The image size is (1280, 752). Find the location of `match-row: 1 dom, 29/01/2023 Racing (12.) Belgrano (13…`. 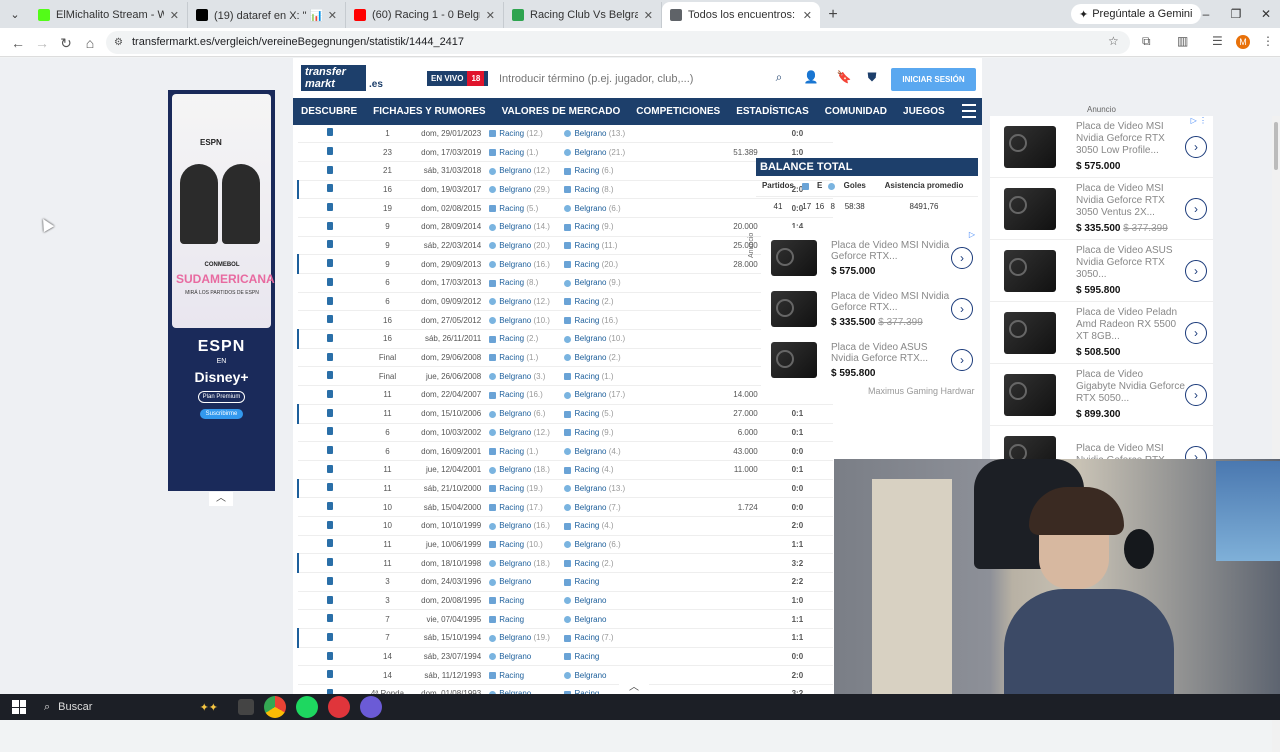

match-row: 1 dom, 29/01/2023 Racing (12.) Belgrano (13… is located at coordinates (565, 134).